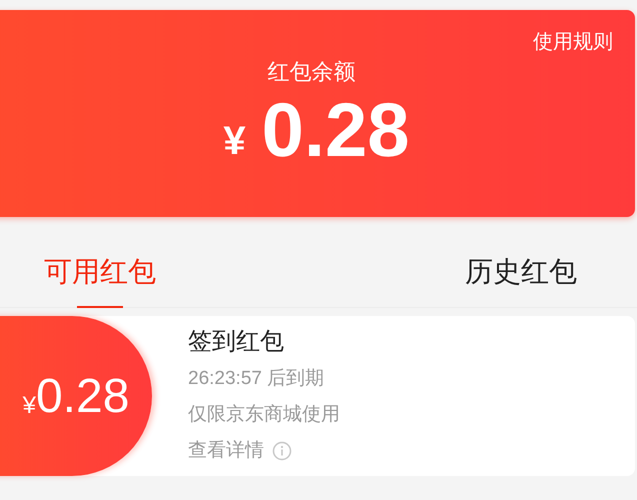  I want to click on rules-link: 使用规则, so click(573, 42).